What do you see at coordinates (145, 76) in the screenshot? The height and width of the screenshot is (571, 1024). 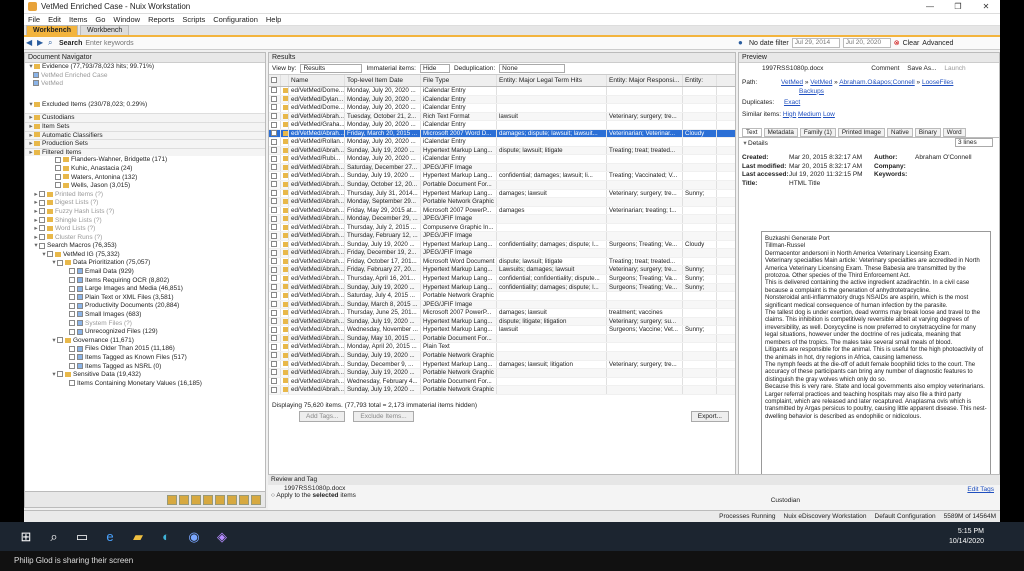 I see `evidence-case: VetMed Enriched Case` at bounding box center [145, 76].